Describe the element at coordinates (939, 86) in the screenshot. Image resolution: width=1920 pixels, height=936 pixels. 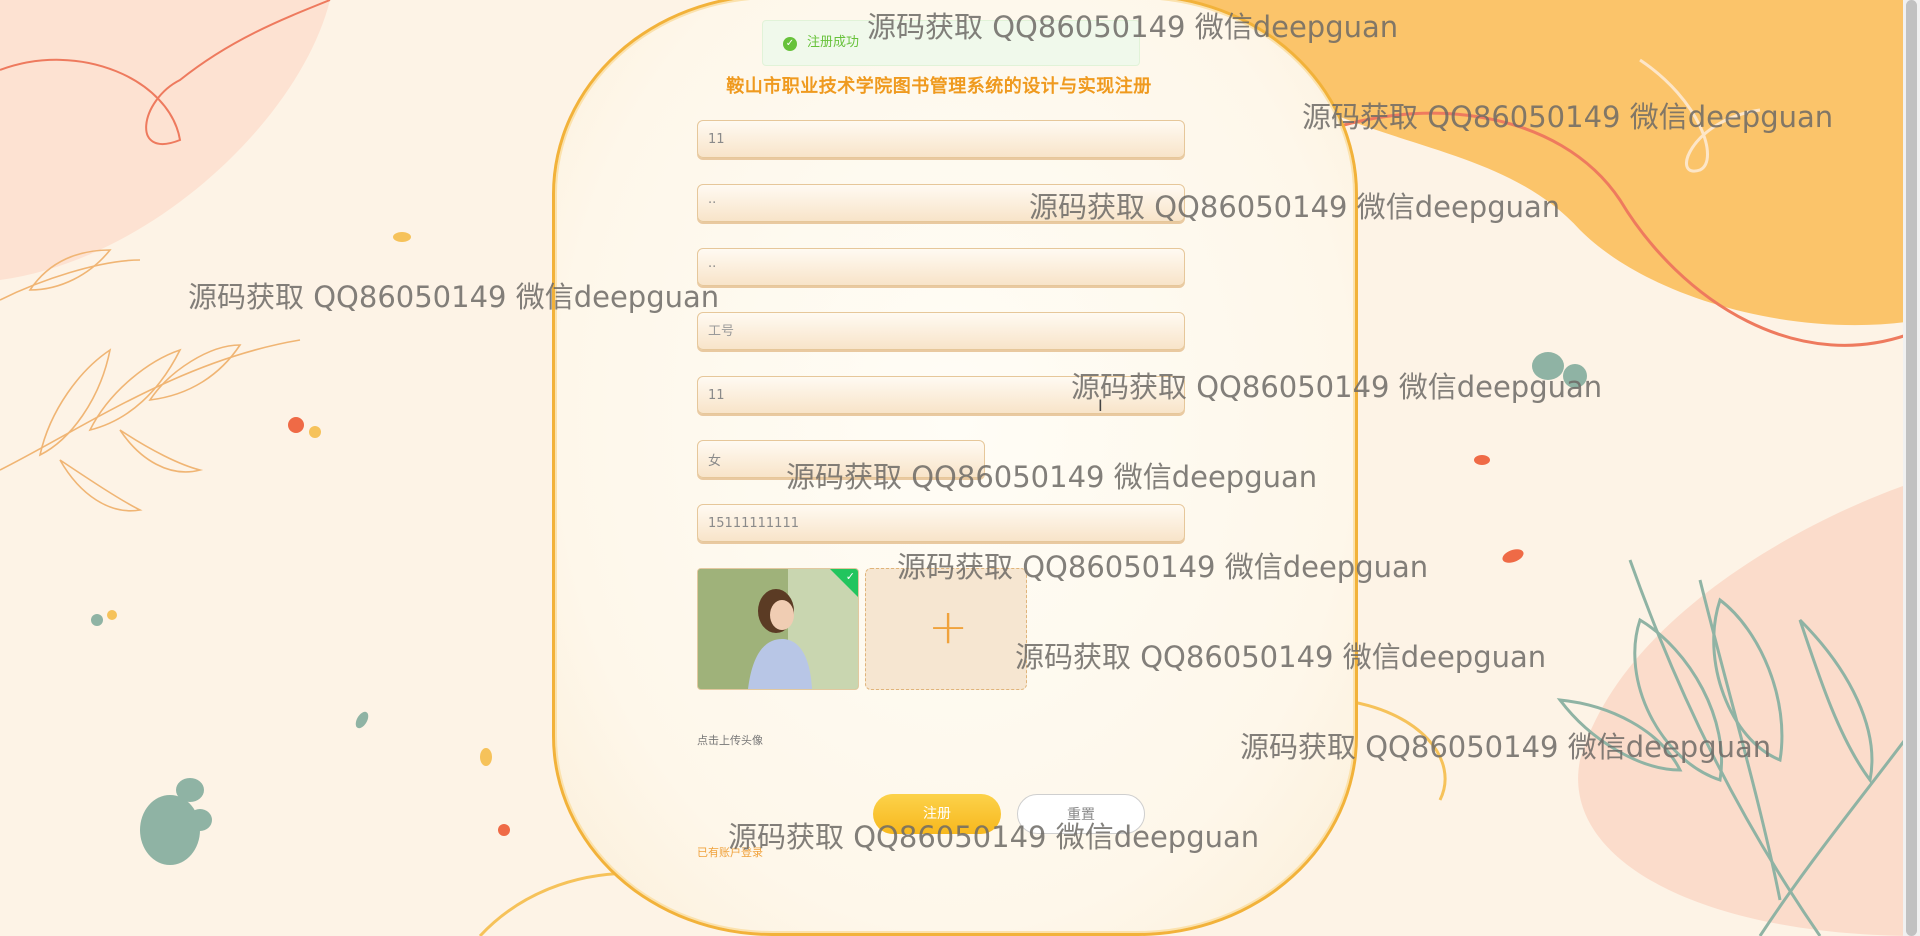
I see `page-title: 鞍山市职业技术学院图书管理系统的设计与实现注册` at that location.